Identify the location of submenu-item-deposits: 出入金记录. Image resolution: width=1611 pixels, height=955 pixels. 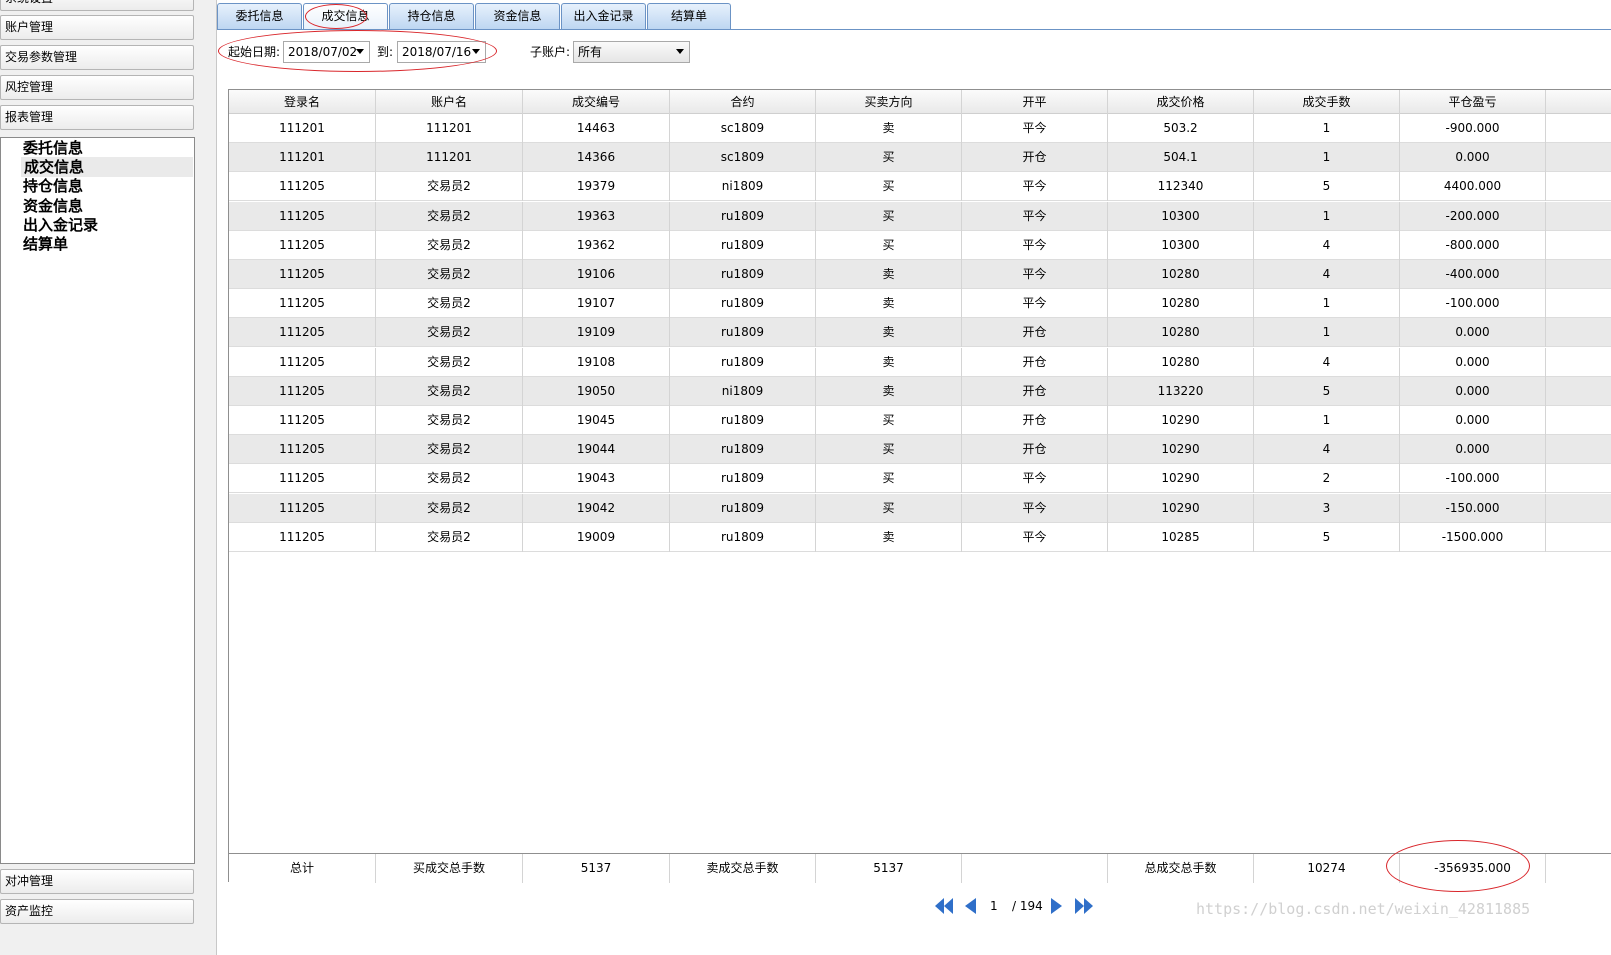
(60, 225).